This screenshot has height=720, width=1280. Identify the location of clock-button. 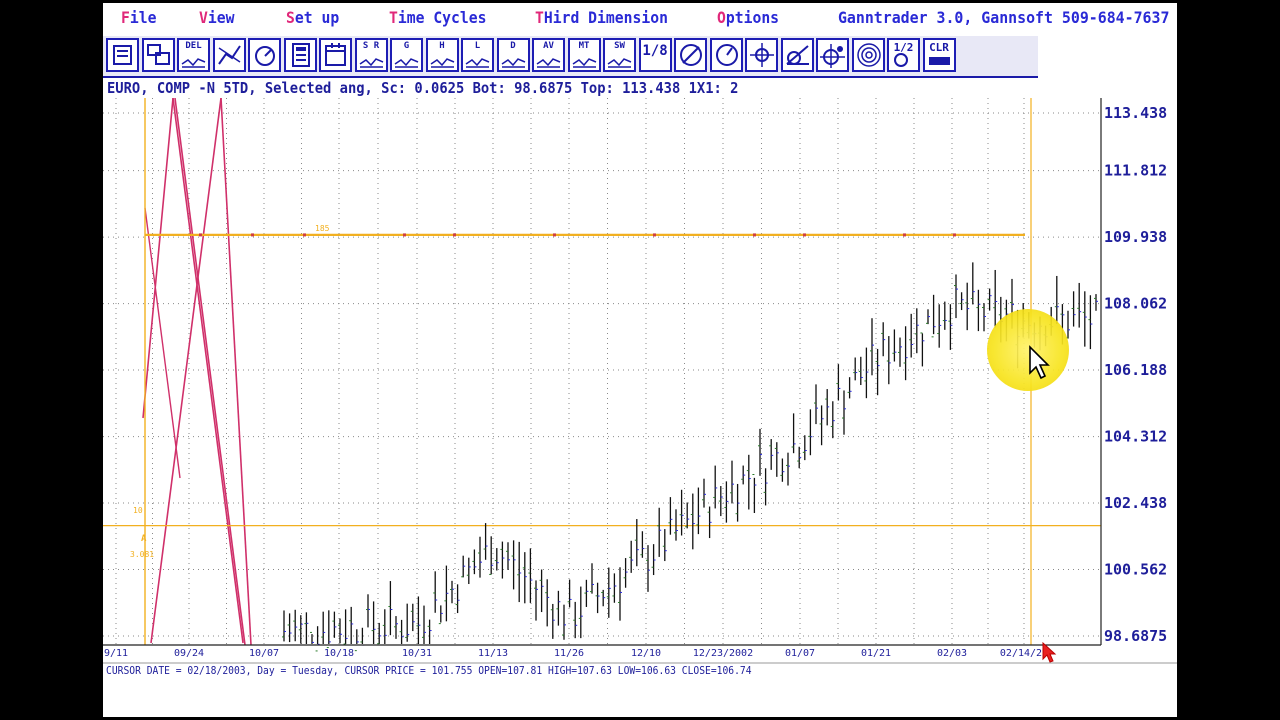
(726, 55).